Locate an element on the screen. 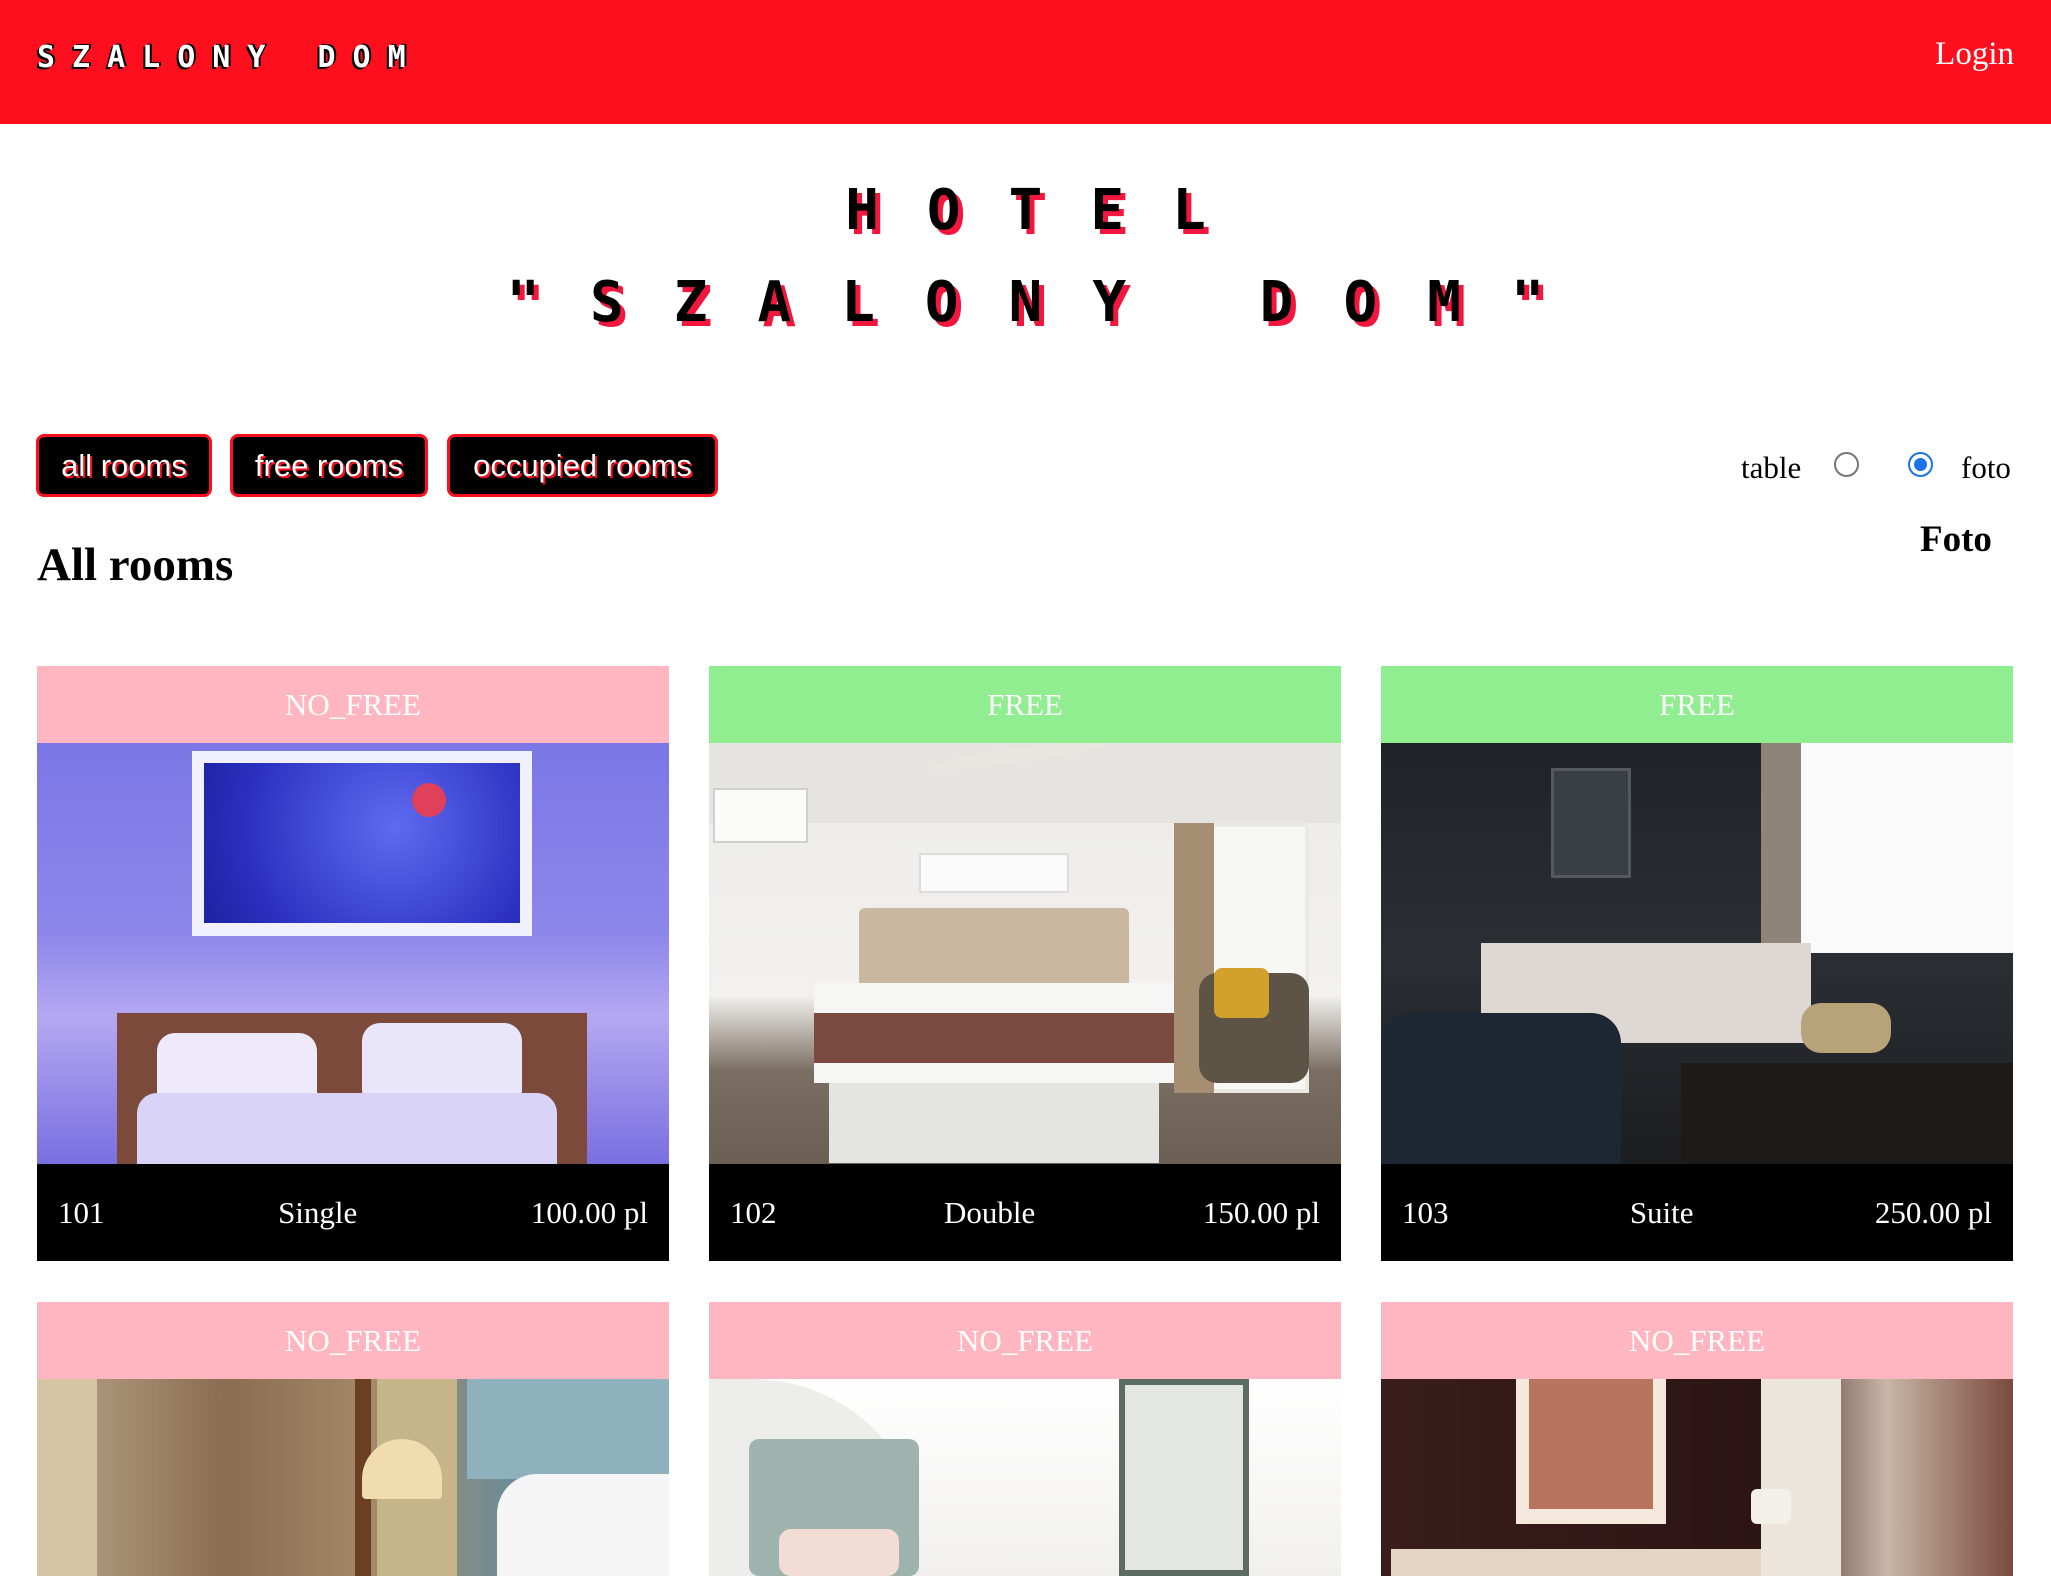  all-rooms-button: all rooms is located at coordinates (124, 465).